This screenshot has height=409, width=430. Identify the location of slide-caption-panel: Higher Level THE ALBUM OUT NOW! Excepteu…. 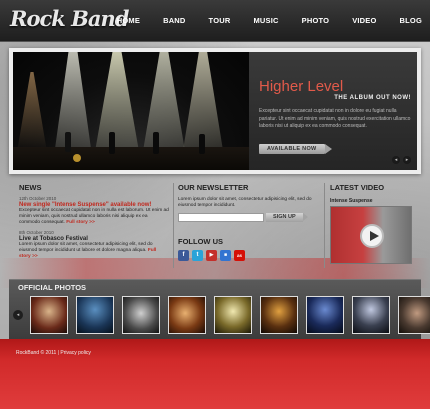
(333, 111).